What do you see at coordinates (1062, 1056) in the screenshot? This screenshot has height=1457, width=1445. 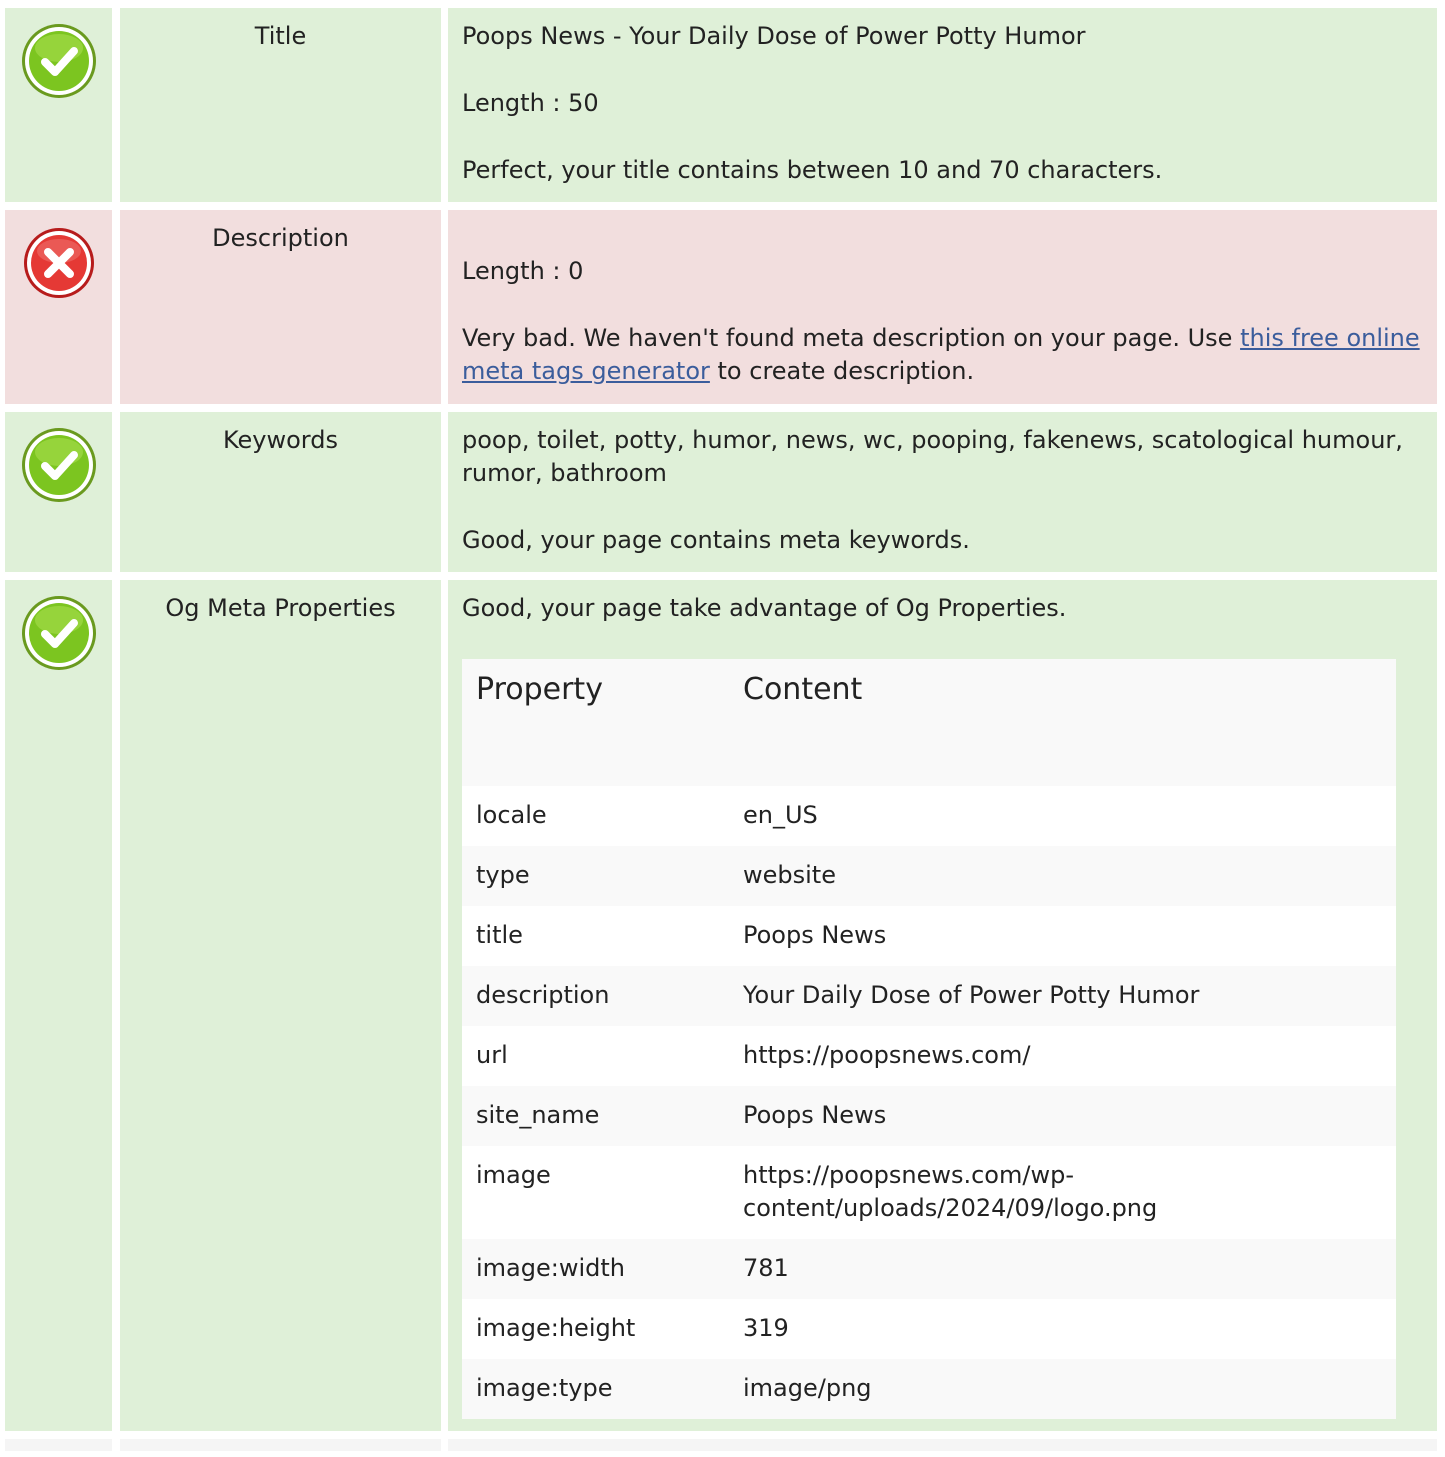 I see `content-cell: https://poopsnews.com/` at bounding box center [1062, 1056].